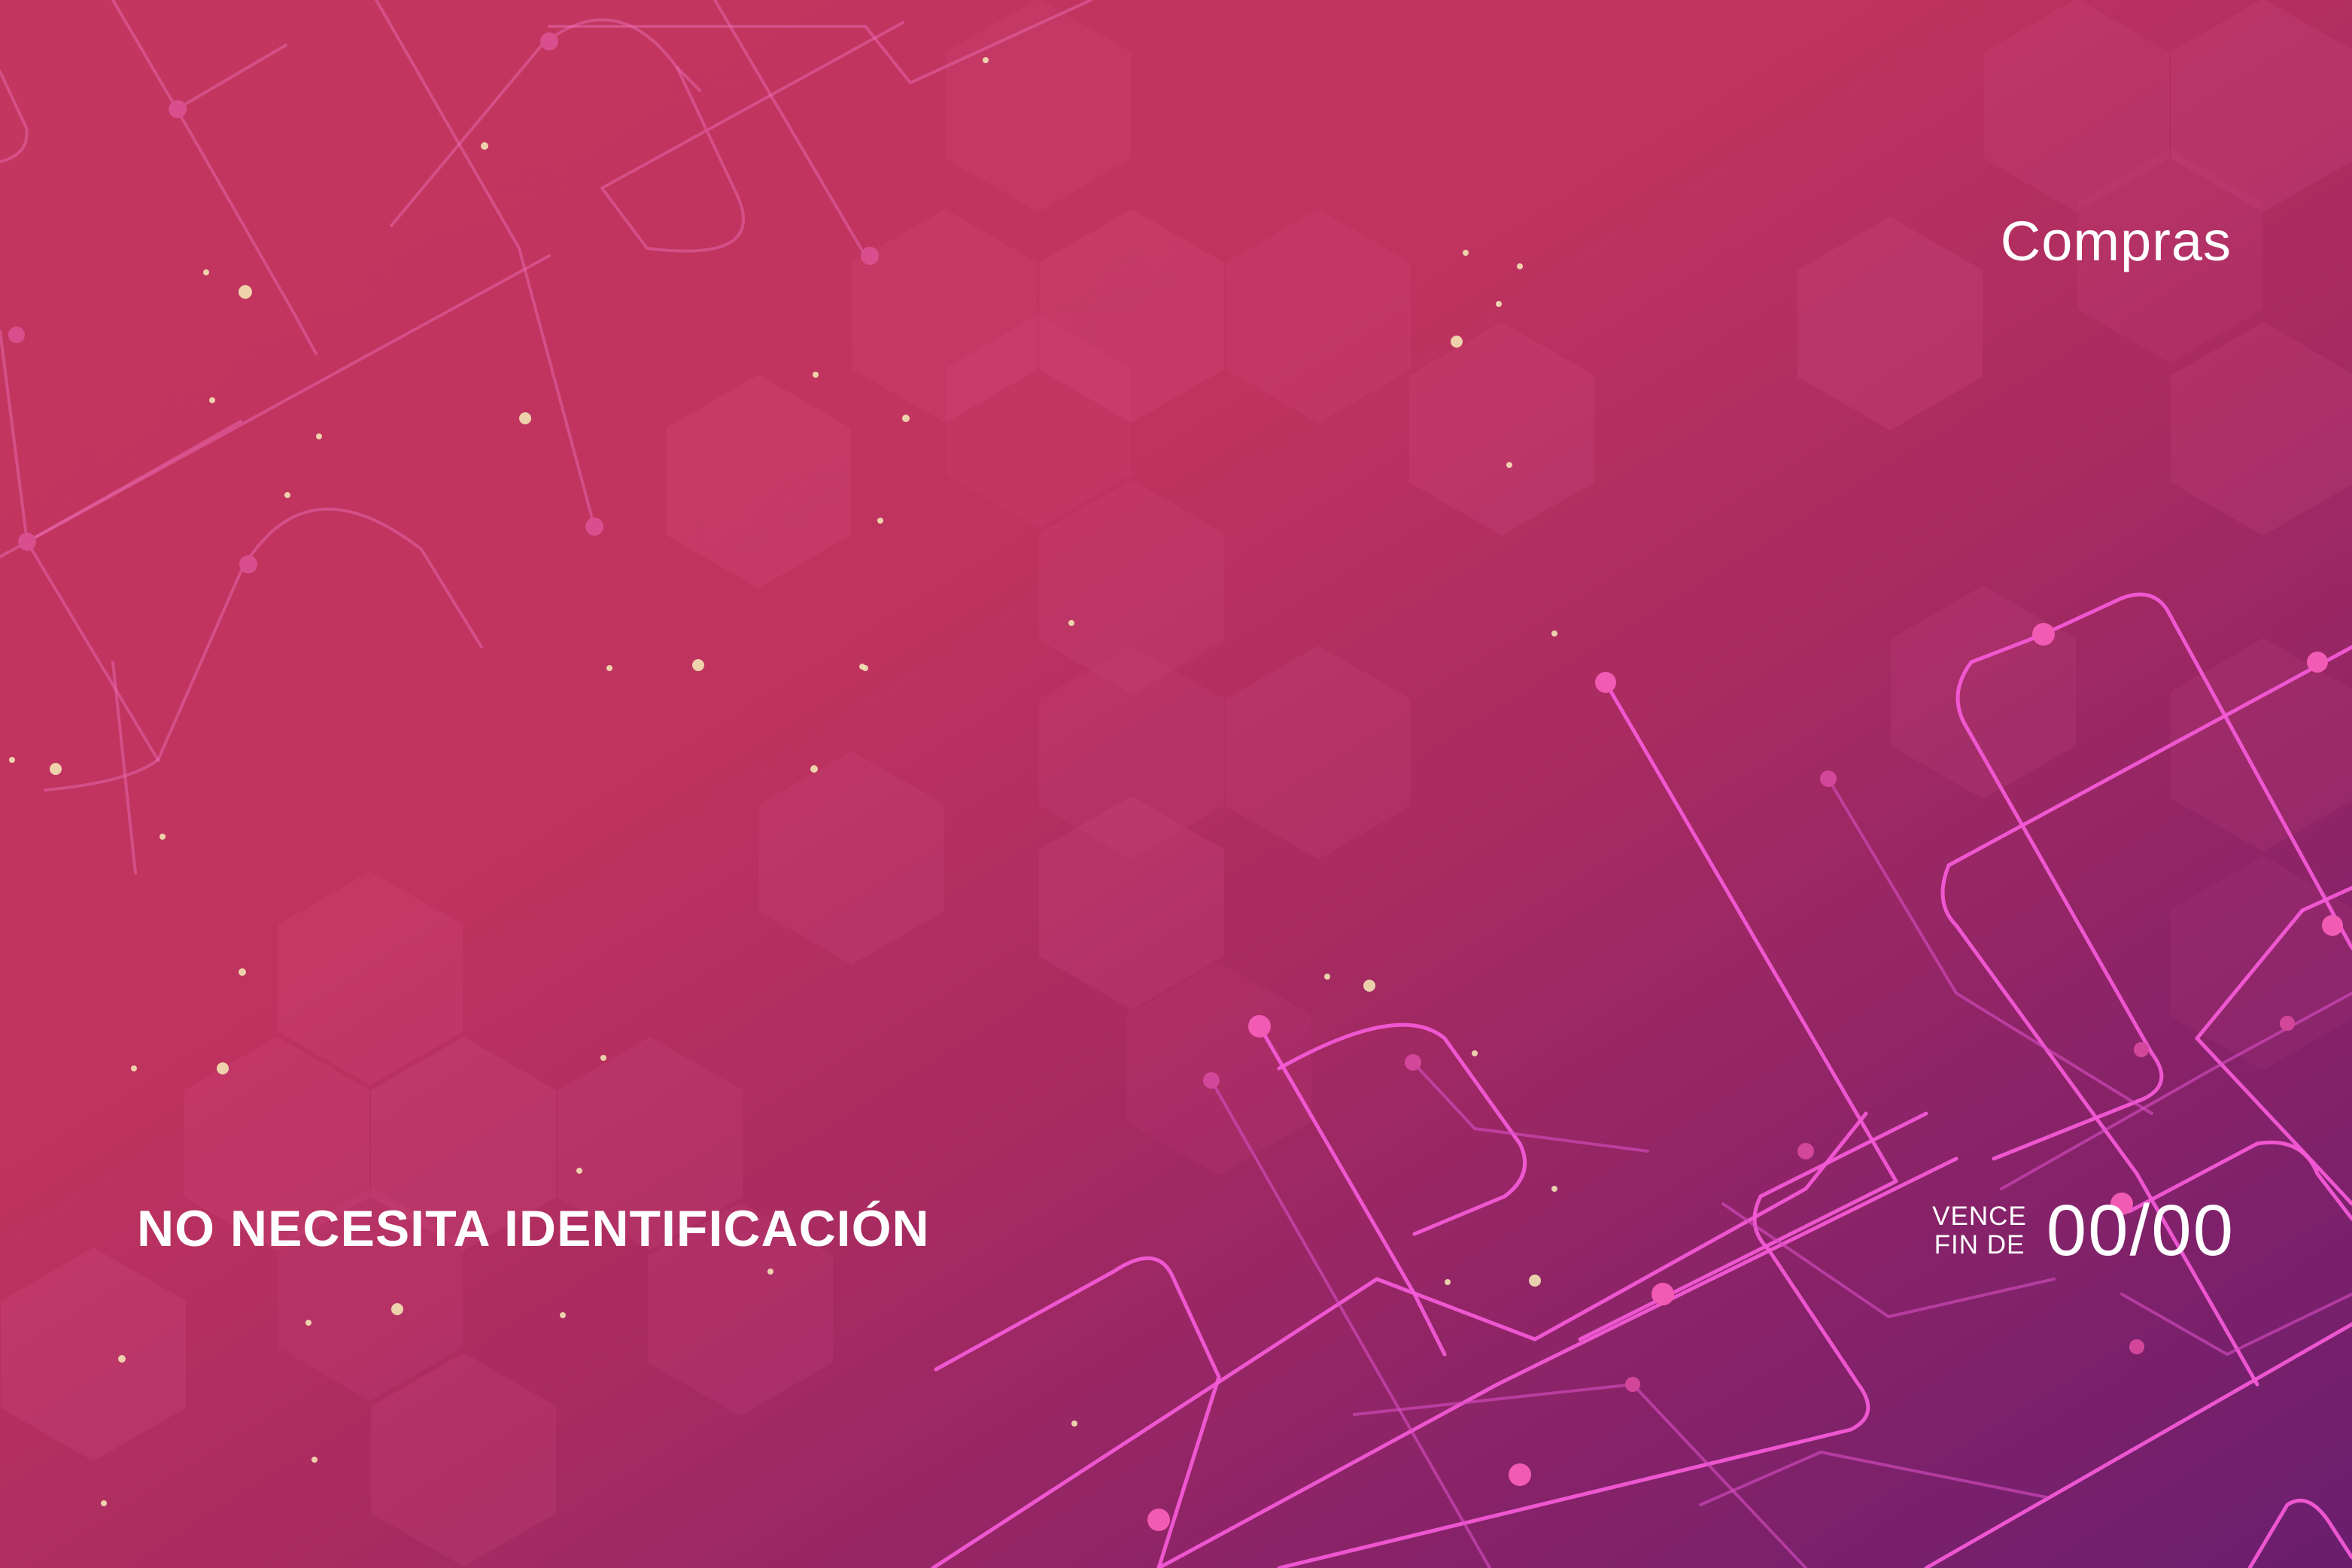 The image size is (2352, 1568). I want to click on expiry-date: 00/00, so click(2140, 1230).